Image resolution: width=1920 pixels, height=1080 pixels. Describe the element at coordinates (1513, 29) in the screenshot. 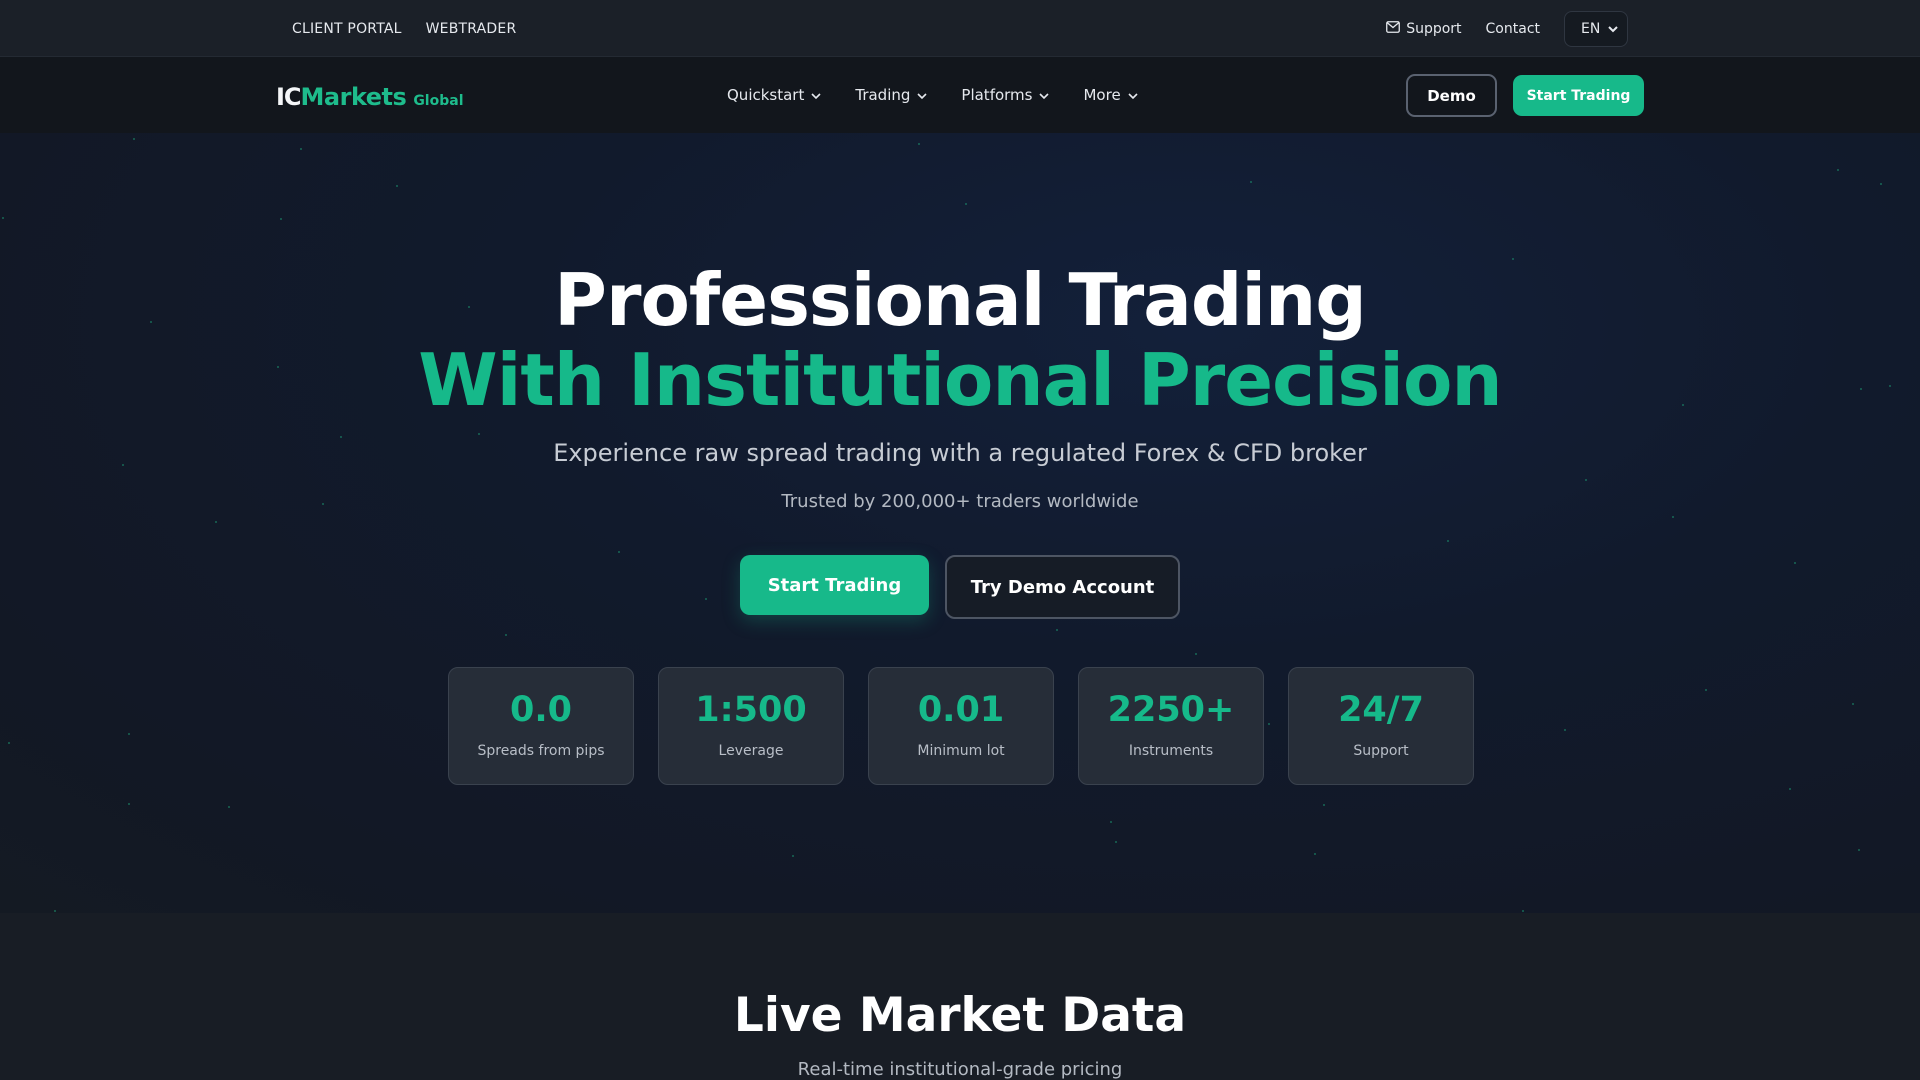

I see `contact-link: Contact` at that location.